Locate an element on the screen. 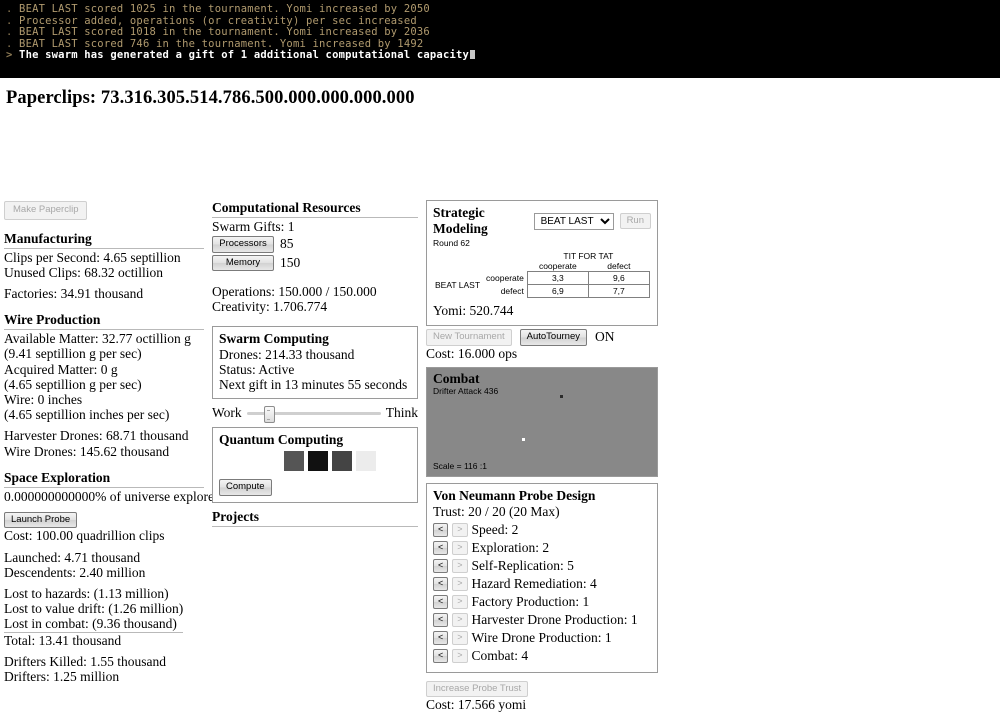  slider-knob is located at coordinates (270, 415).